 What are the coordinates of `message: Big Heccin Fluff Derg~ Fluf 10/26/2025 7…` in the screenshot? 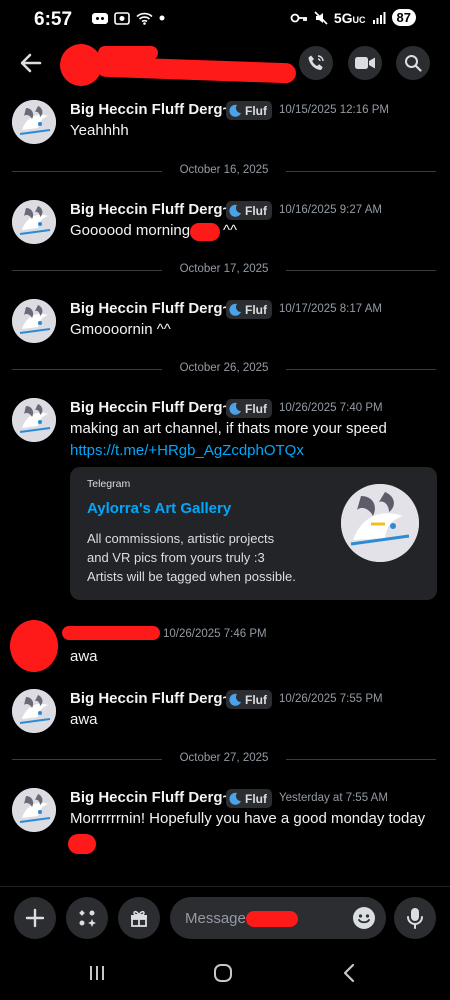 It's located at (225, 712).